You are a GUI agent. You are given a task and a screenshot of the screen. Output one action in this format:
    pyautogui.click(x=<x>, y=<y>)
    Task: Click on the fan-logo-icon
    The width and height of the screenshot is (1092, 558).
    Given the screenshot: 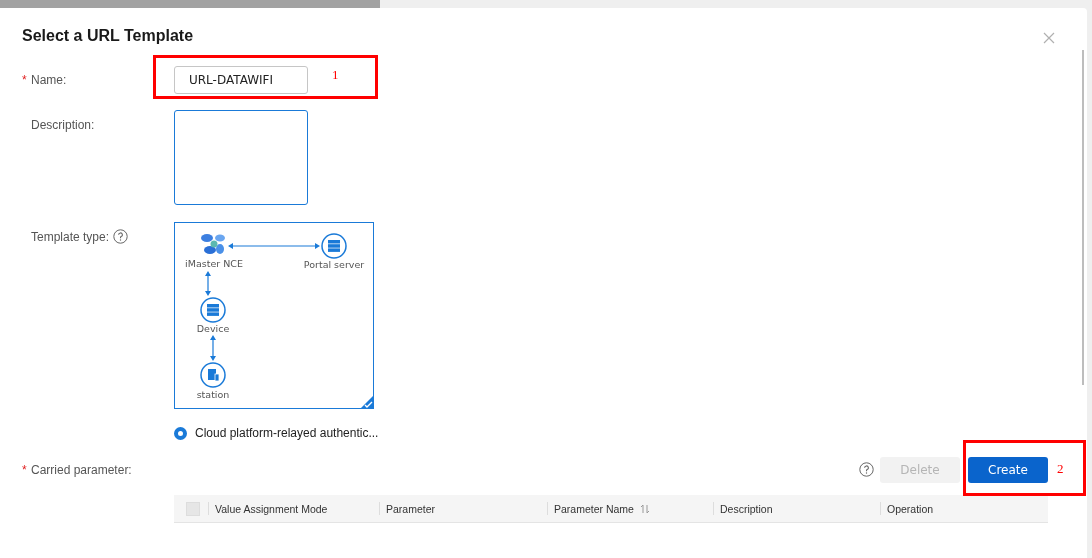 What is the action you would take?
    pyautogui.click(x=213, y=244)
    